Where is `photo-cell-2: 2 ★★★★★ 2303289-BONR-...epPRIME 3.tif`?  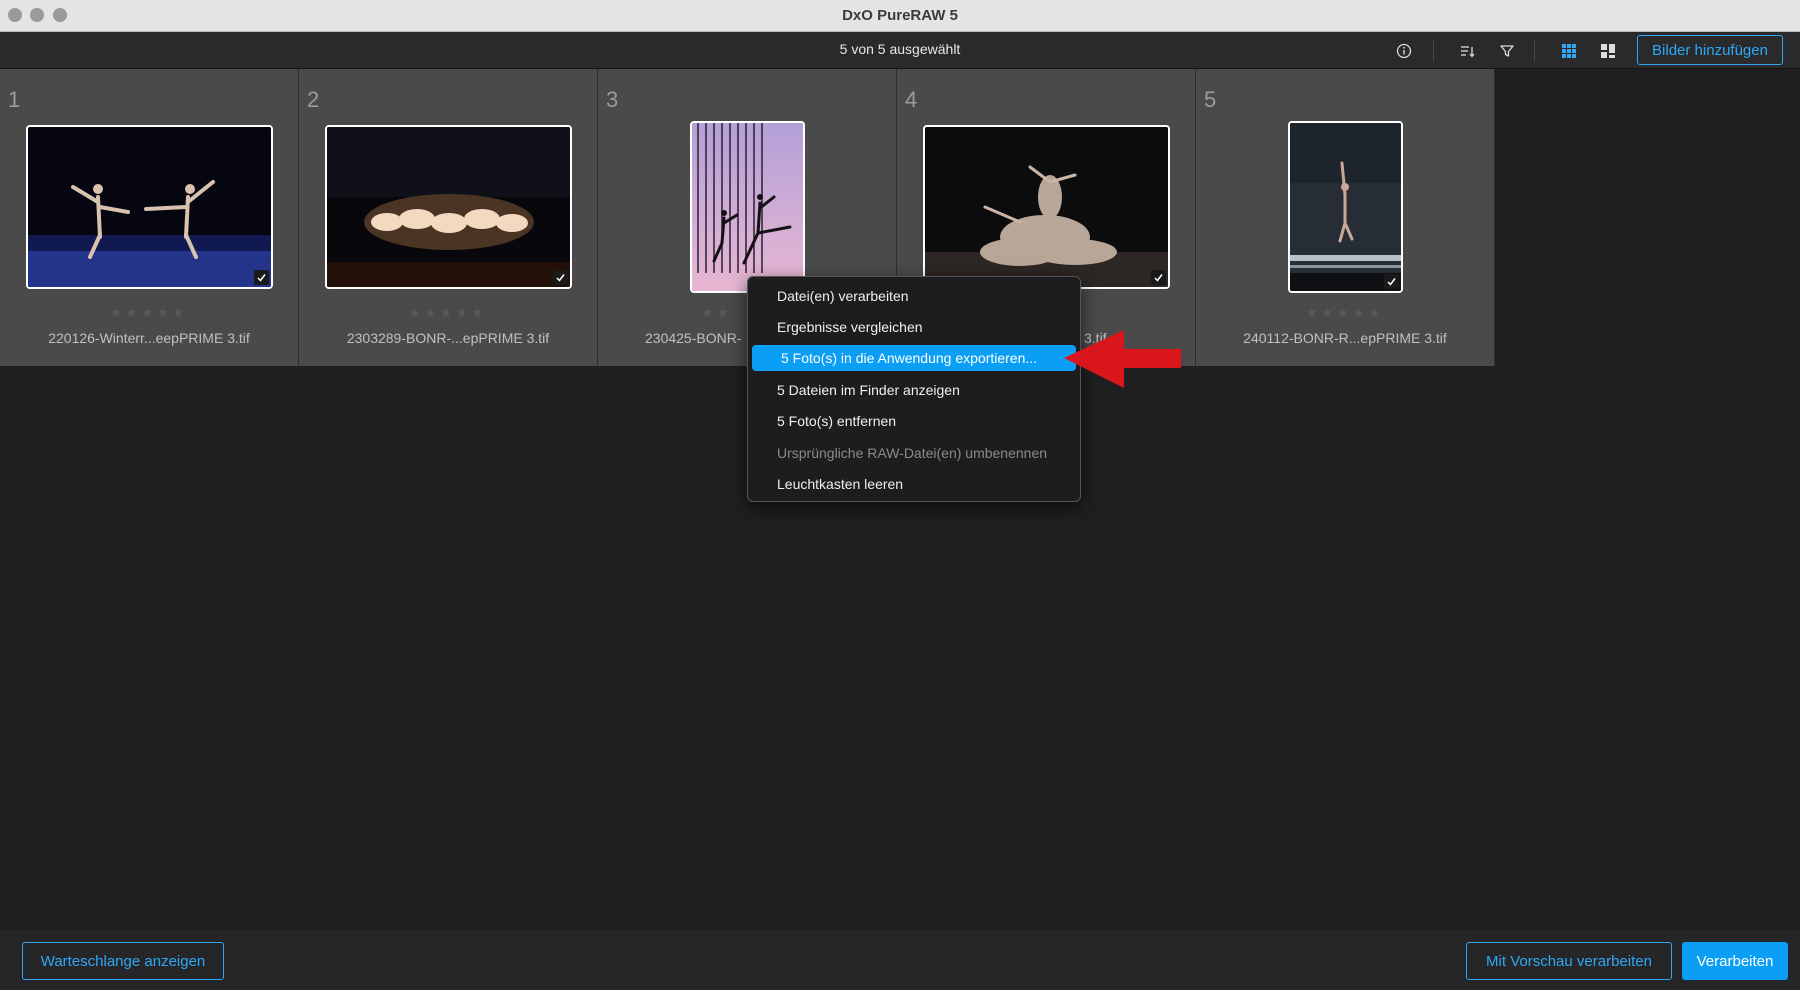
photo-cell-2: 2 ★★★★★ 2303289-BONR-...epPRIME 3.tif is located at coordinates (448, 217).